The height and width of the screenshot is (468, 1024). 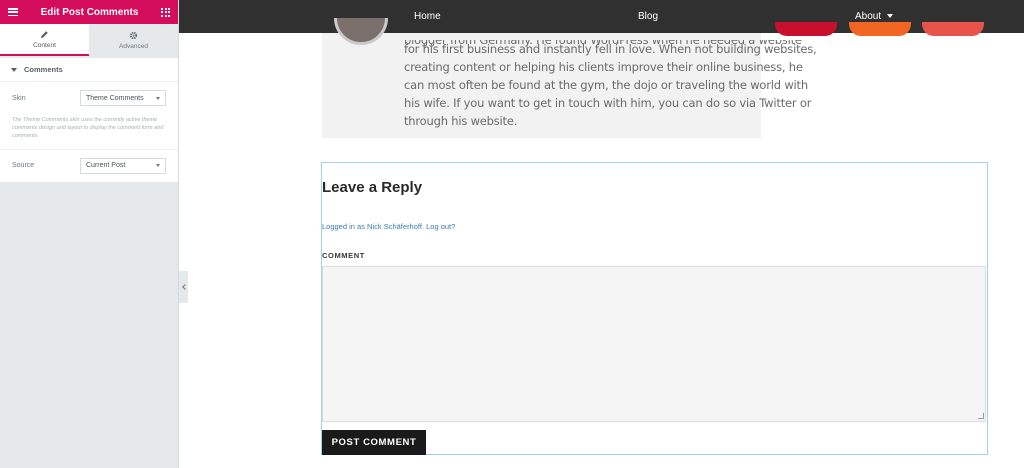 What do you see at coordinates (374, 442) in the screenshot?
I see `post-comment-button: POST COMMENT` at bounding box center [374, 442].